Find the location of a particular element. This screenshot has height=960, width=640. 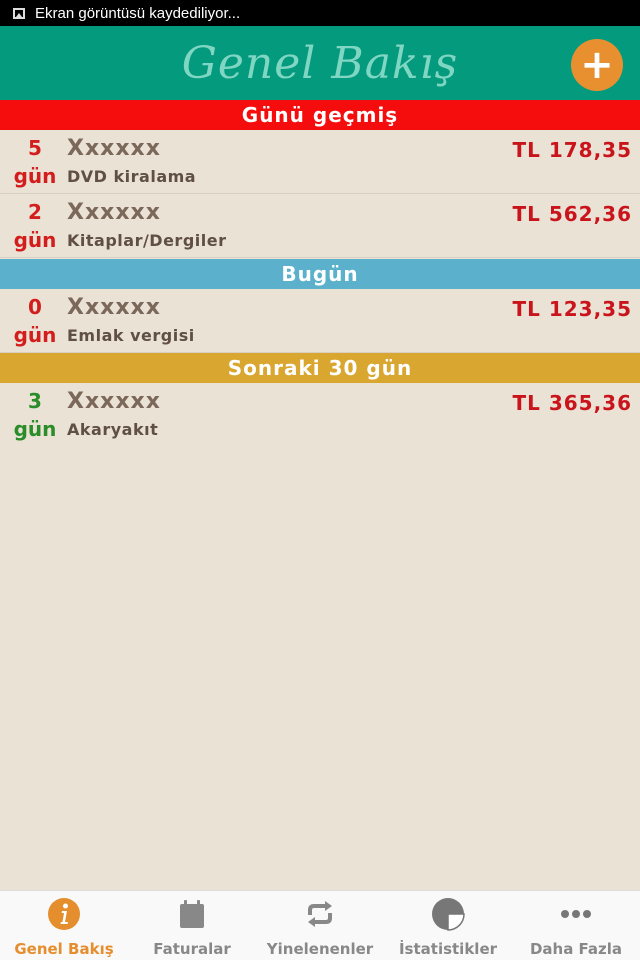

bill-row: 3 gün Xxxxxx Akaryakıt TL 365,36 is located at coordinates (320, 415).